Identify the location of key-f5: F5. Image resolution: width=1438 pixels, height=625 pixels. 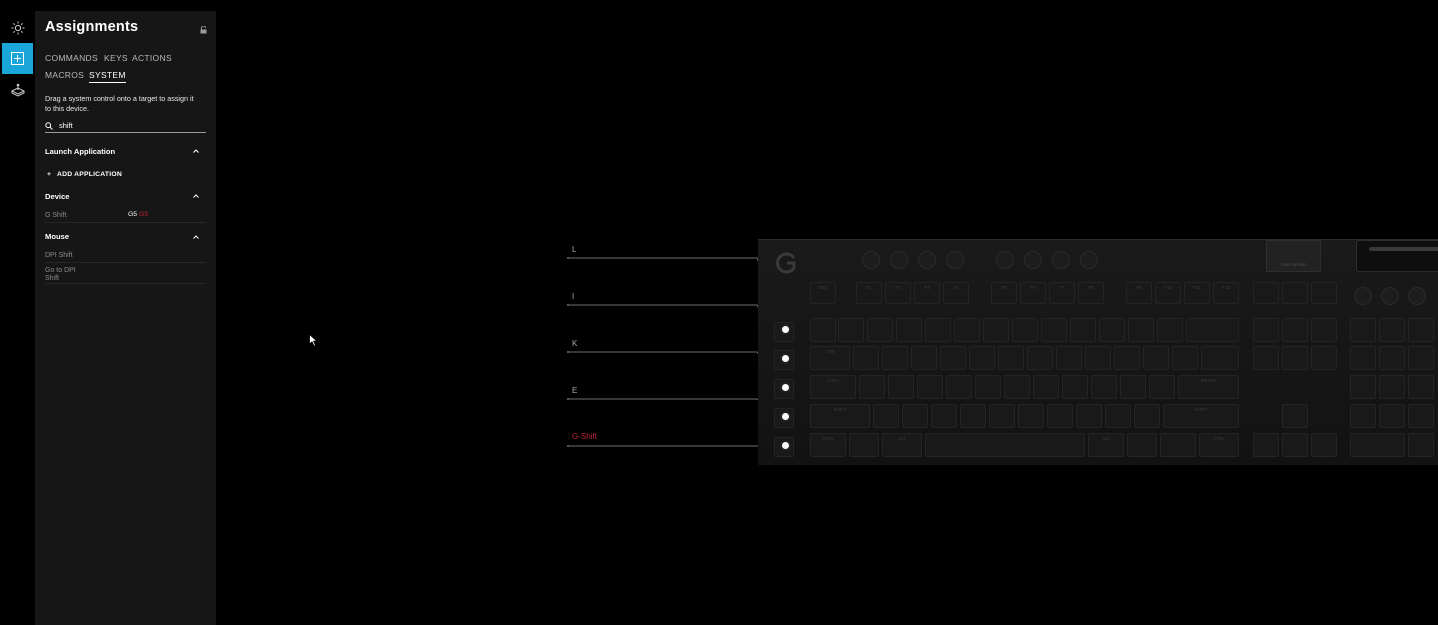
(1004, 293).